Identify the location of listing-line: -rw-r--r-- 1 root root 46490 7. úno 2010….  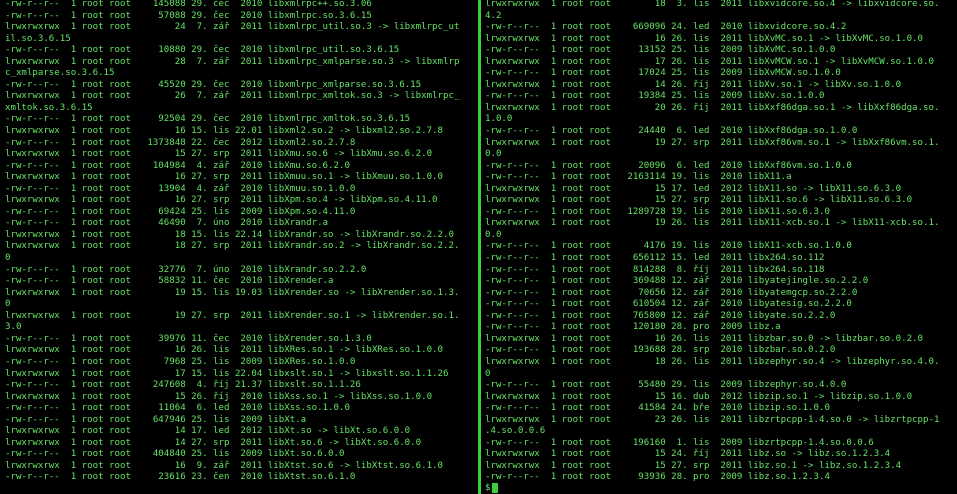
(167, 223).